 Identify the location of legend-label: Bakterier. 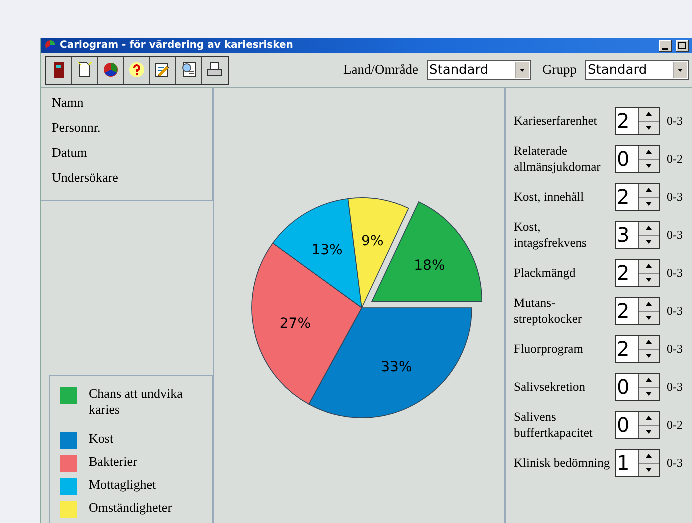
(113, 462).